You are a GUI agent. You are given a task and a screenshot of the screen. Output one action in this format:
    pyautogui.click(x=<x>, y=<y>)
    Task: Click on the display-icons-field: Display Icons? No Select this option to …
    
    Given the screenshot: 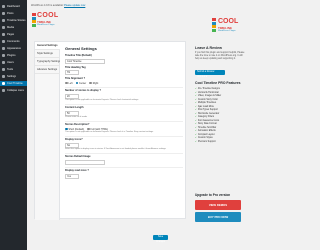 What is the action you would take?
    pyautogui.click(x=124, y=144)
    